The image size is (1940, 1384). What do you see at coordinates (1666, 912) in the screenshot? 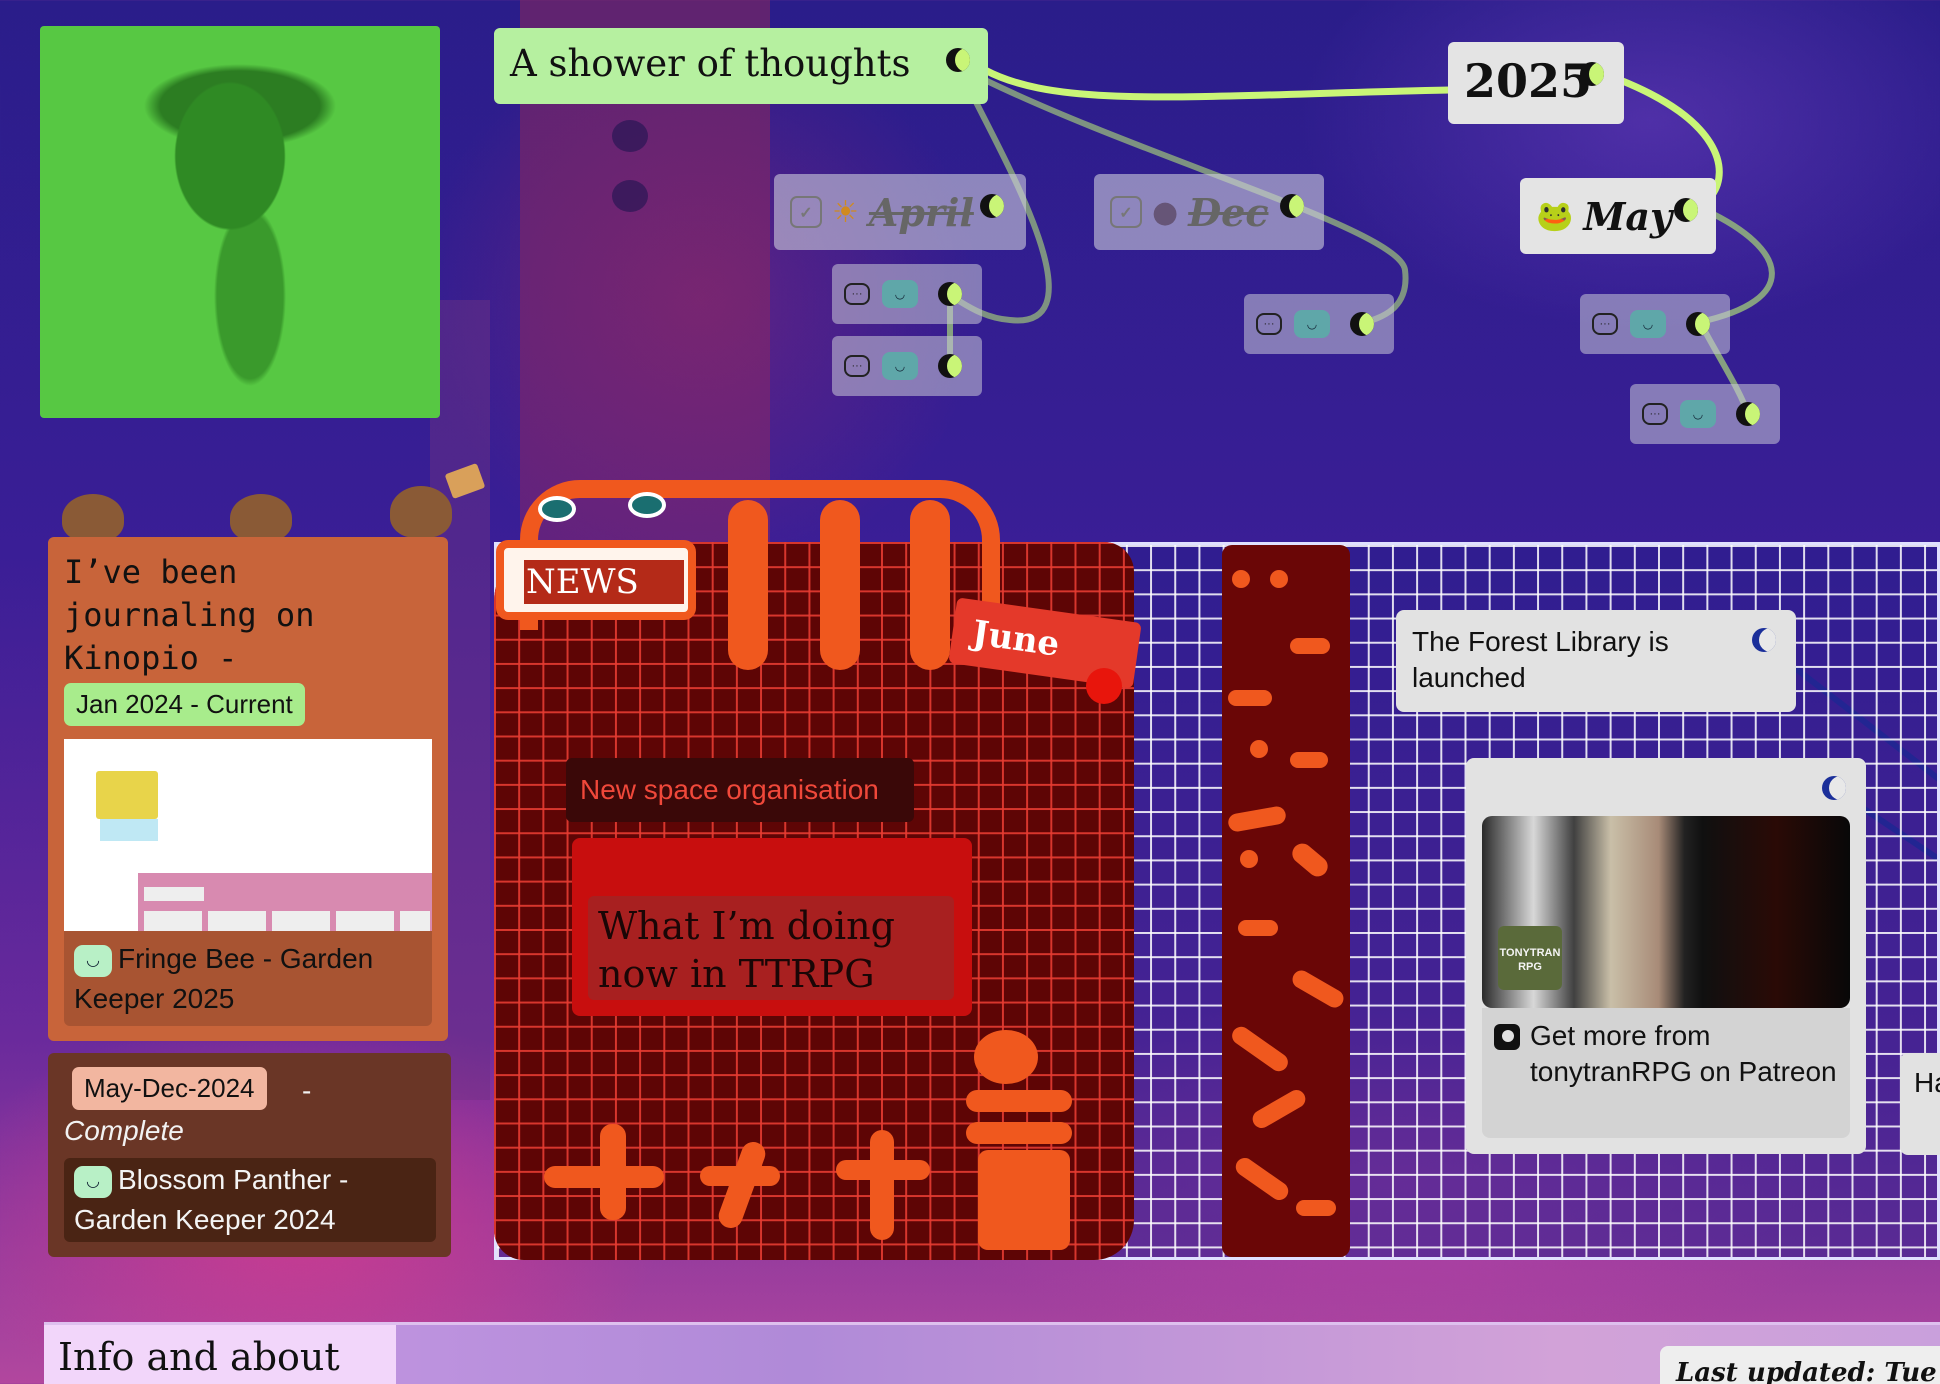
I see `patreon-preview-image: TONYTRAN RPG` at bounding box center [1666, 912].